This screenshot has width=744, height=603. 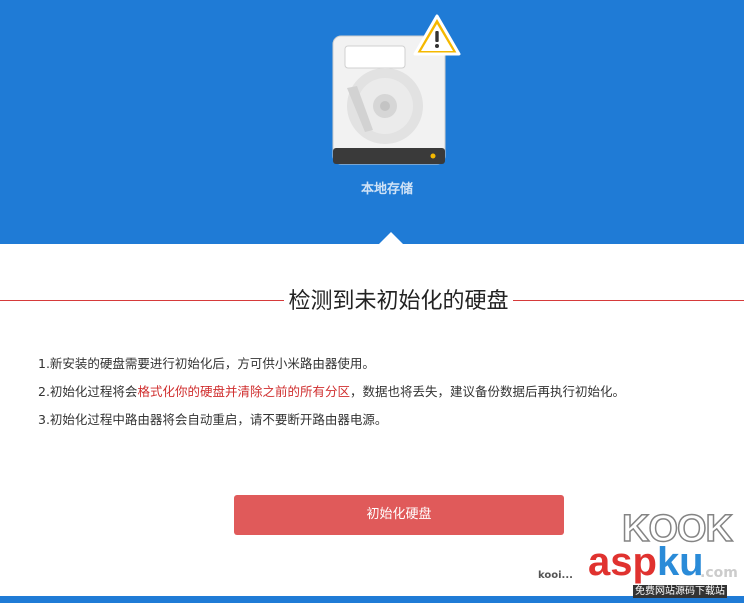 I want to click on page-title: 检测到未初始化的硬盘, so click(x=372, y=302).